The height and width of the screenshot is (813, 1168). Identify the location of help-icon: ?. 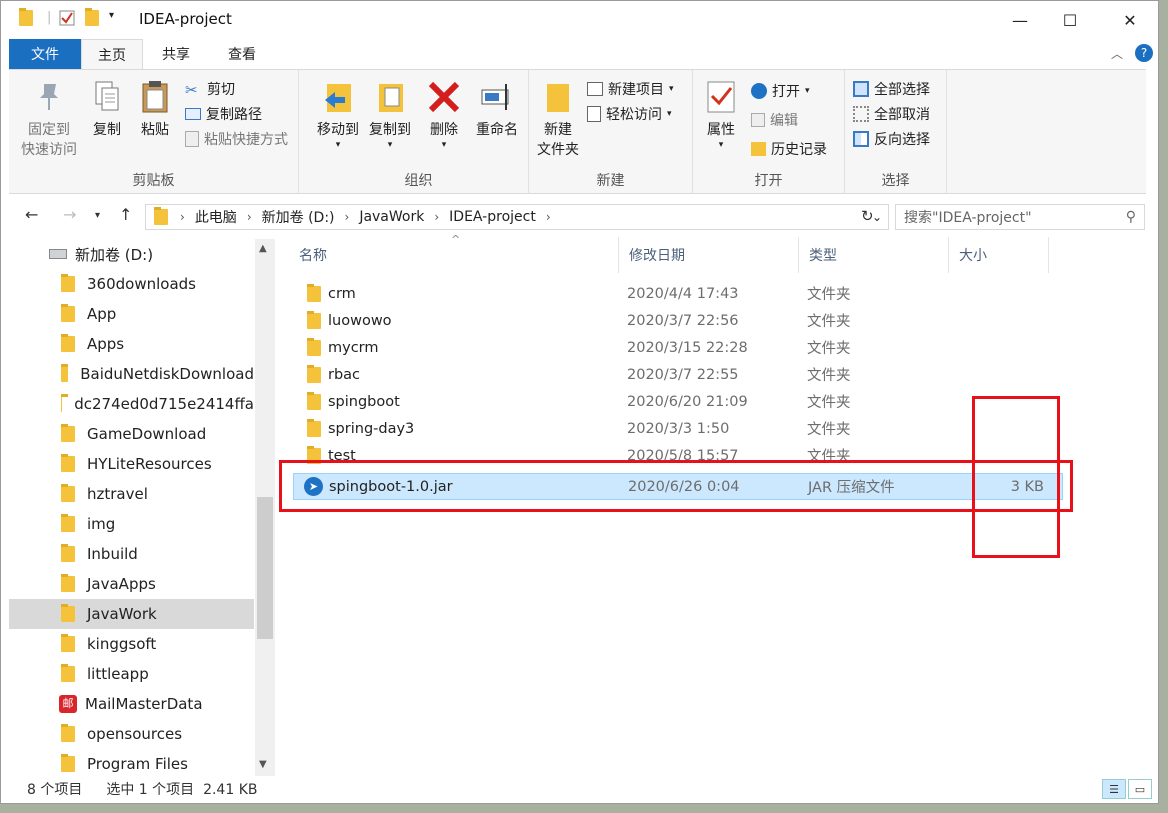
(1144, 53).